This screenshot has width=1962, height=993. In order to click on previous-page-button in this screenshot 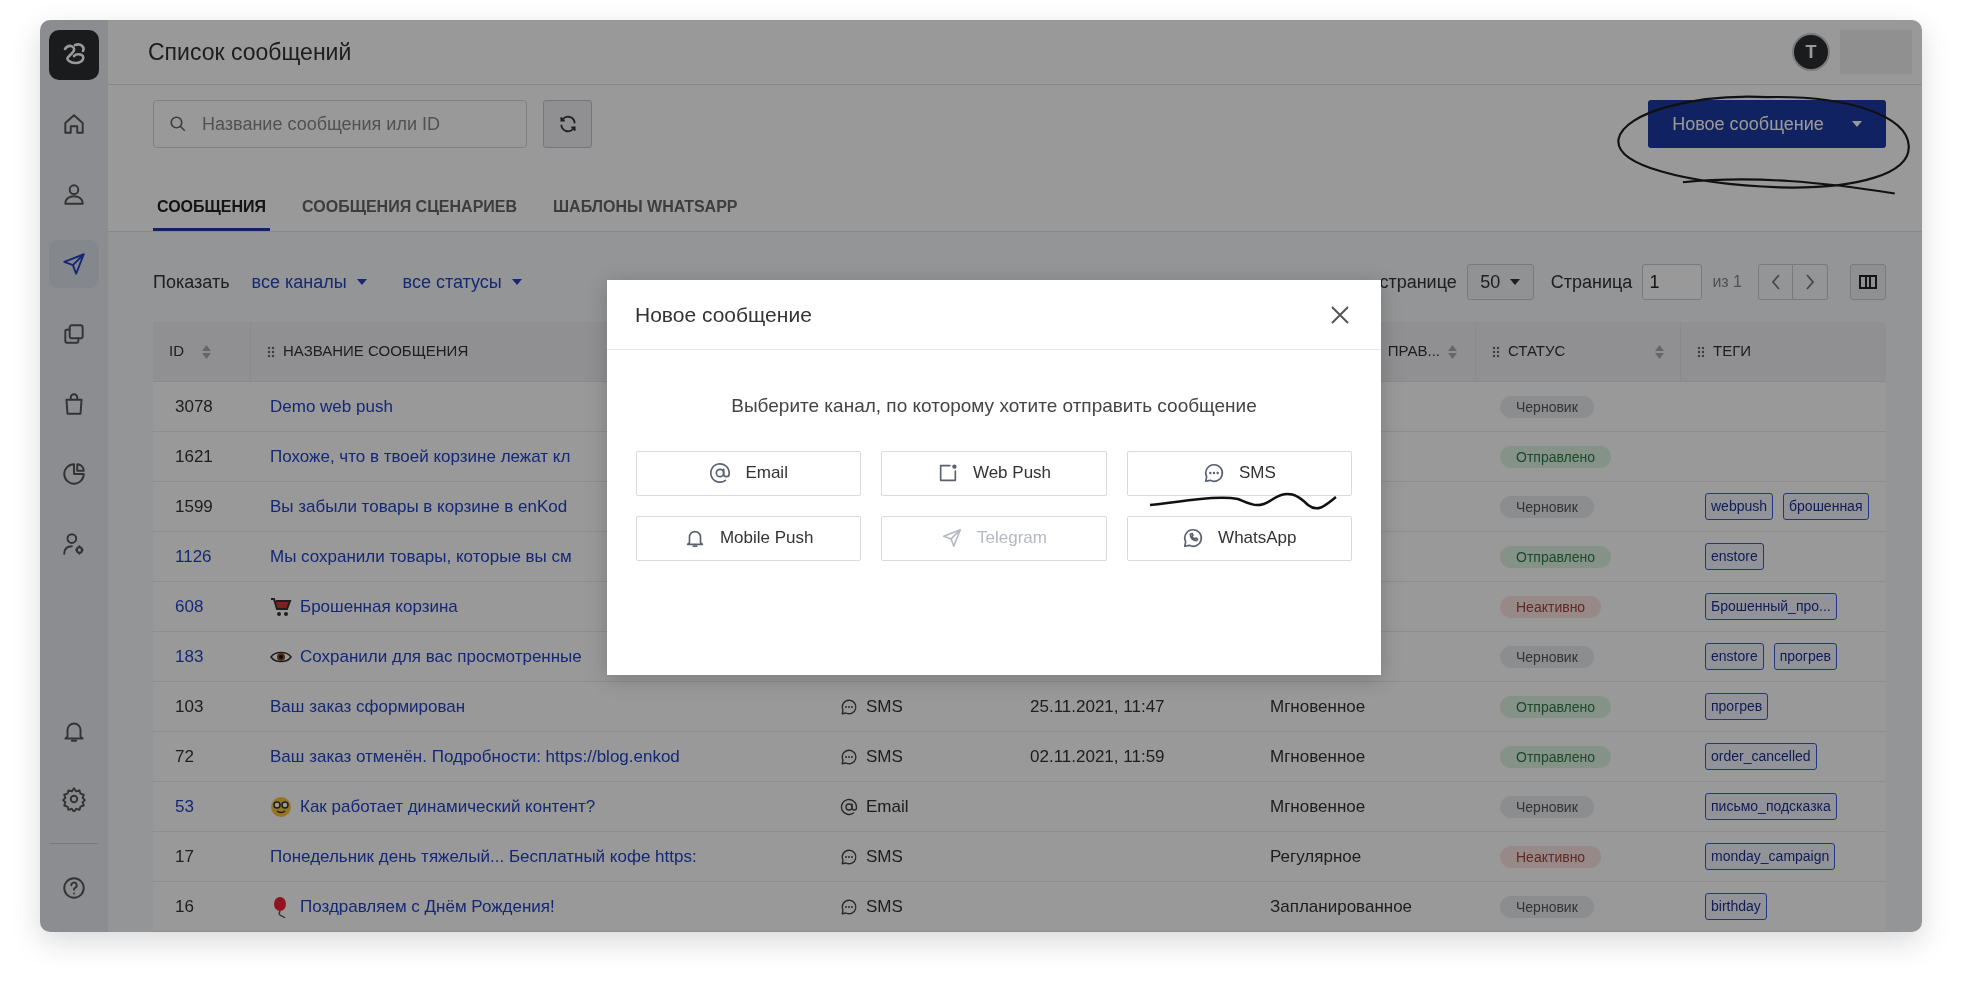, I will do `click(1775, 282)`.